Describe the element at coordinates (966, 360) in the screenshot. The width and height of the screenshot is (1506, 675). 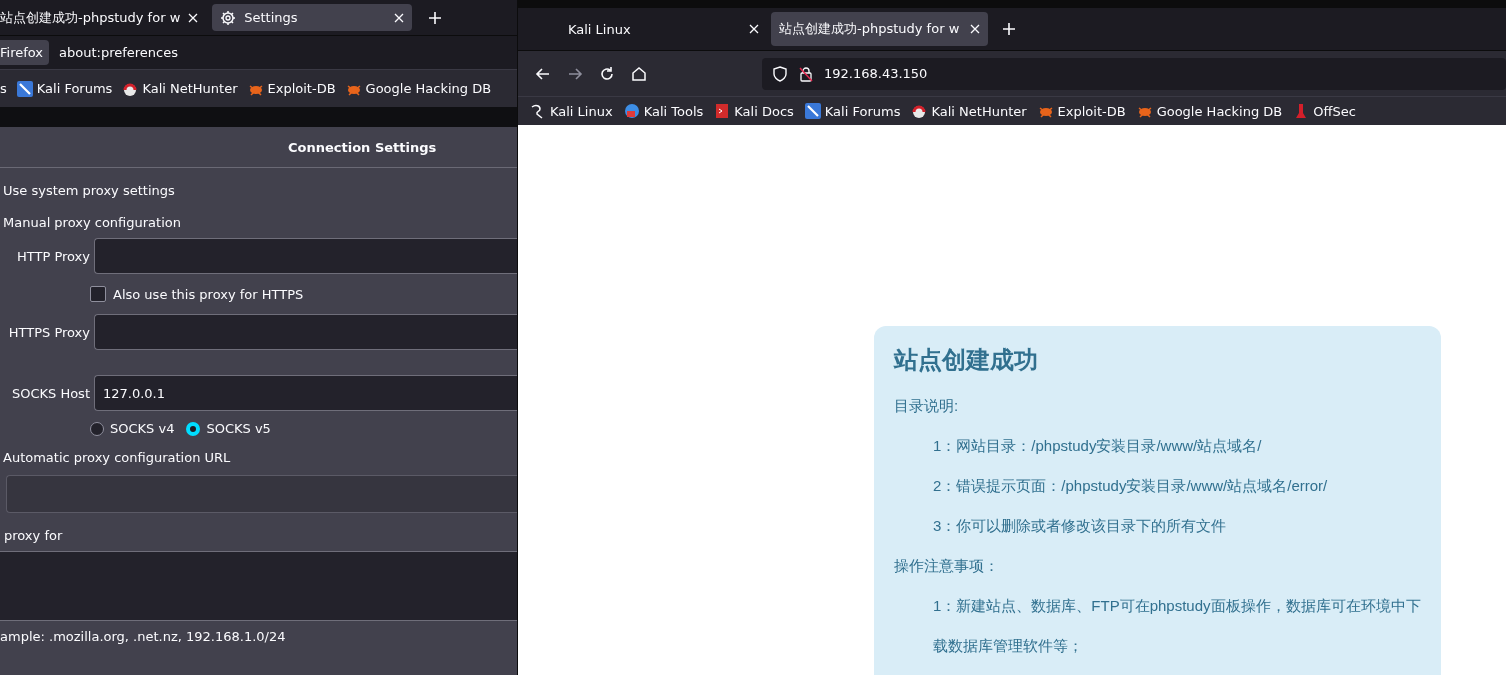
I see `page-heading: 站点创建成功` at that location.